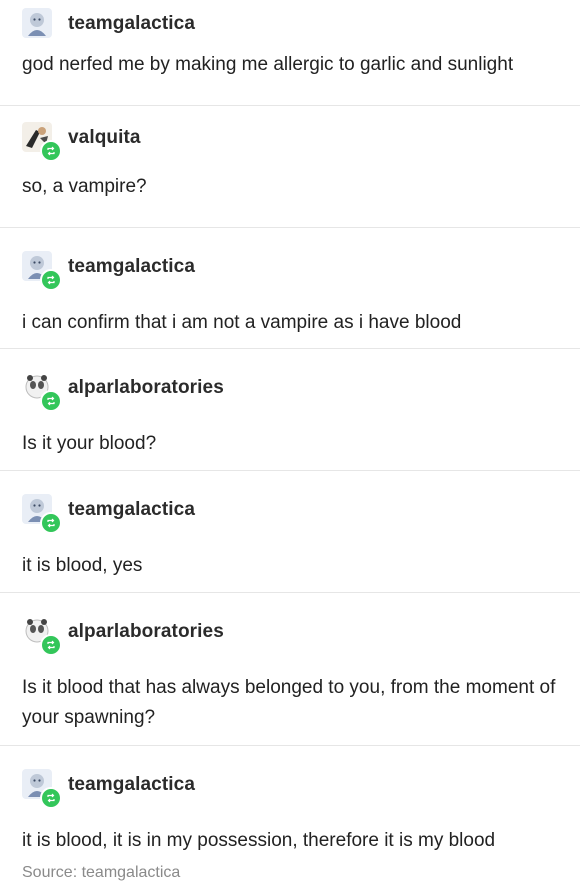  Describe the element at coordinates (291, 869) in the screenshot. I see `source-link: Source: teamgalactica` at that location.